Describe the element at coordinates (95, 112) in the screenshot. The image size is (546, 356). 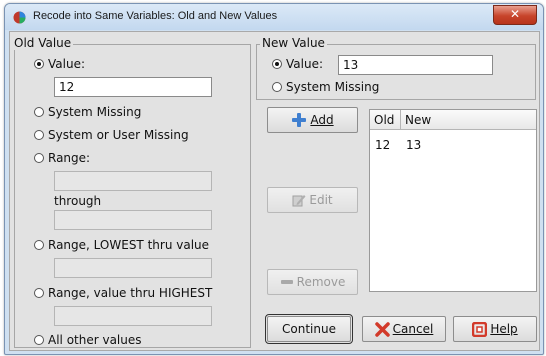
I see `old-system-missing-label: System Missing` at that location.